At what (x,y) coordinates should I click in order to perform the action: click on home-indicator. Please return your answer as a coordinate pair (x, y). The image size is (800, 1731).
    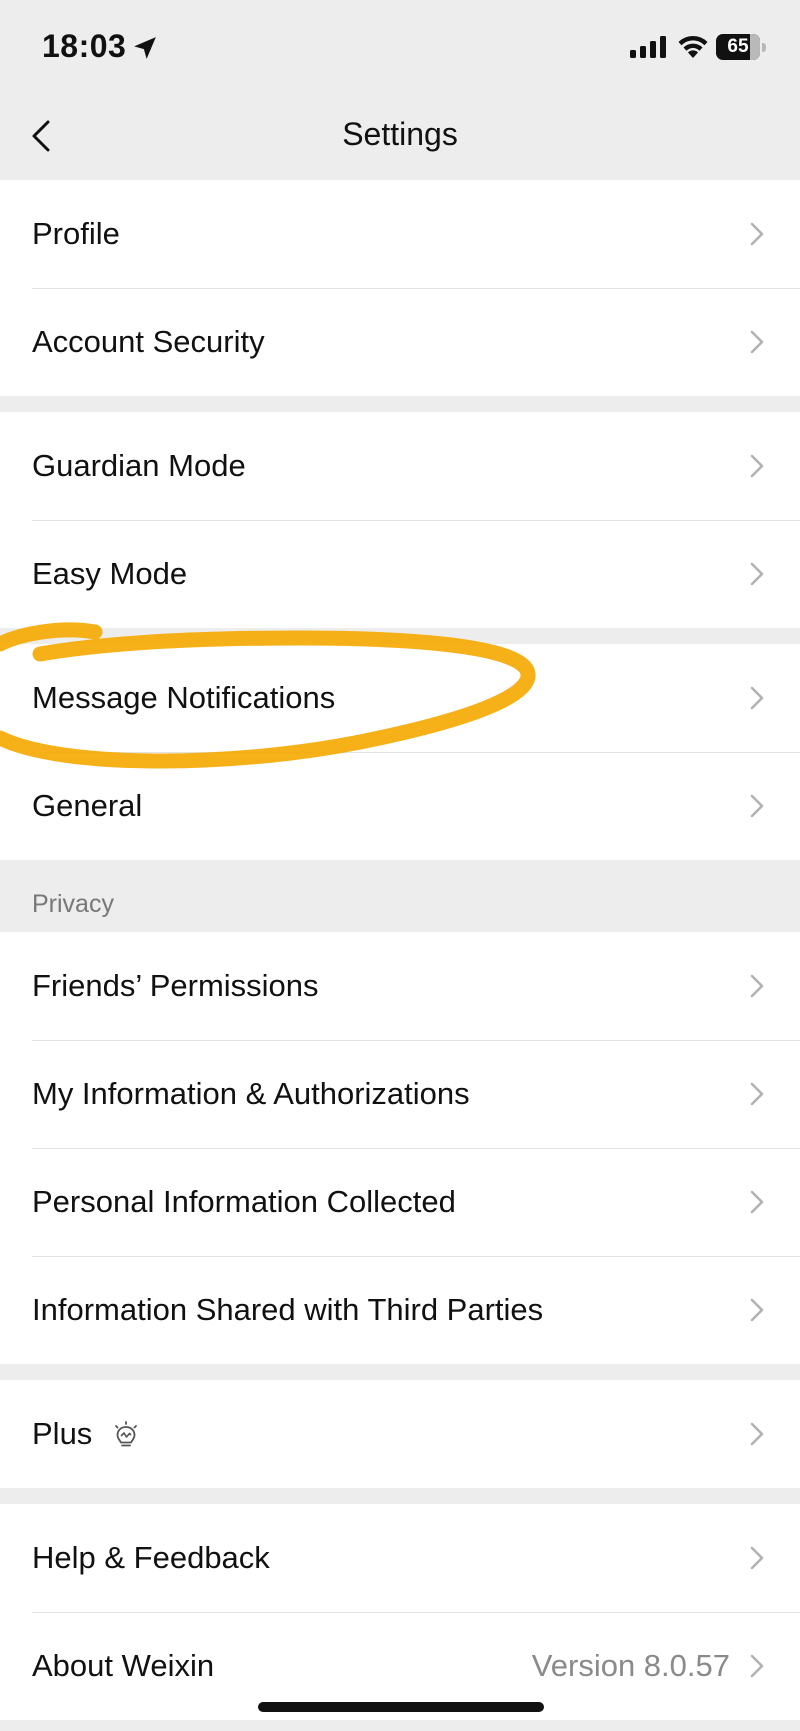
    Looking at the image, I should click on (401, 1707).